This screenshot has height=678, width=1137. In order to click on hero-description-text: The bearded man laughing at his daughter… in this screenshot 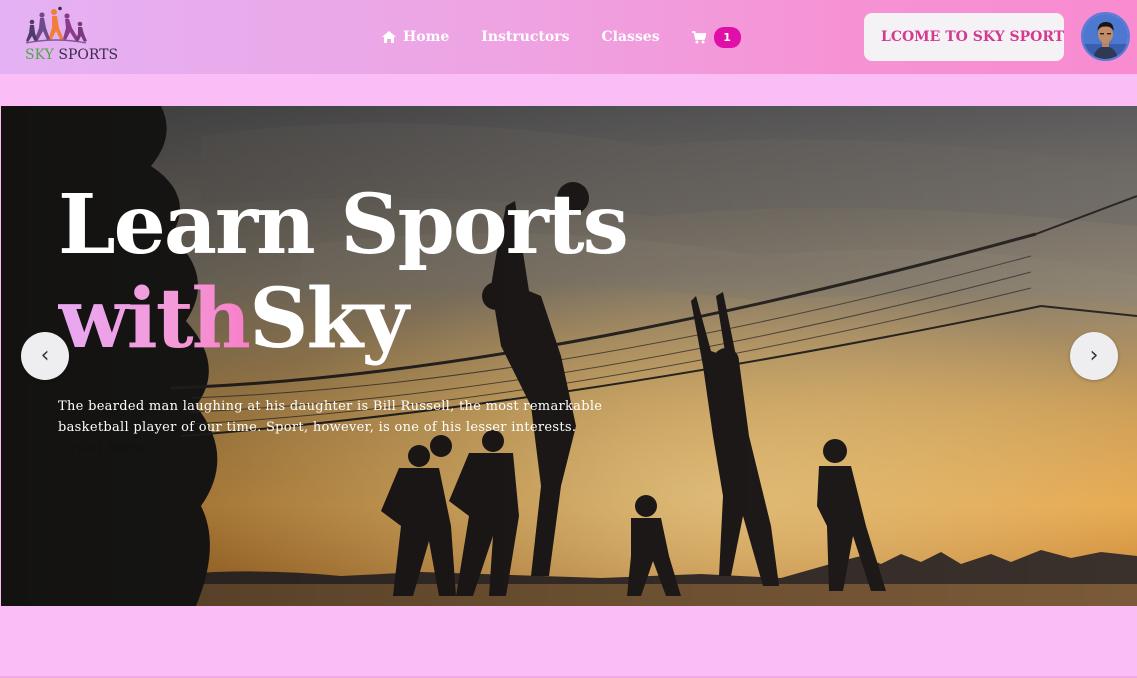, I will do `click(330, 417)`.